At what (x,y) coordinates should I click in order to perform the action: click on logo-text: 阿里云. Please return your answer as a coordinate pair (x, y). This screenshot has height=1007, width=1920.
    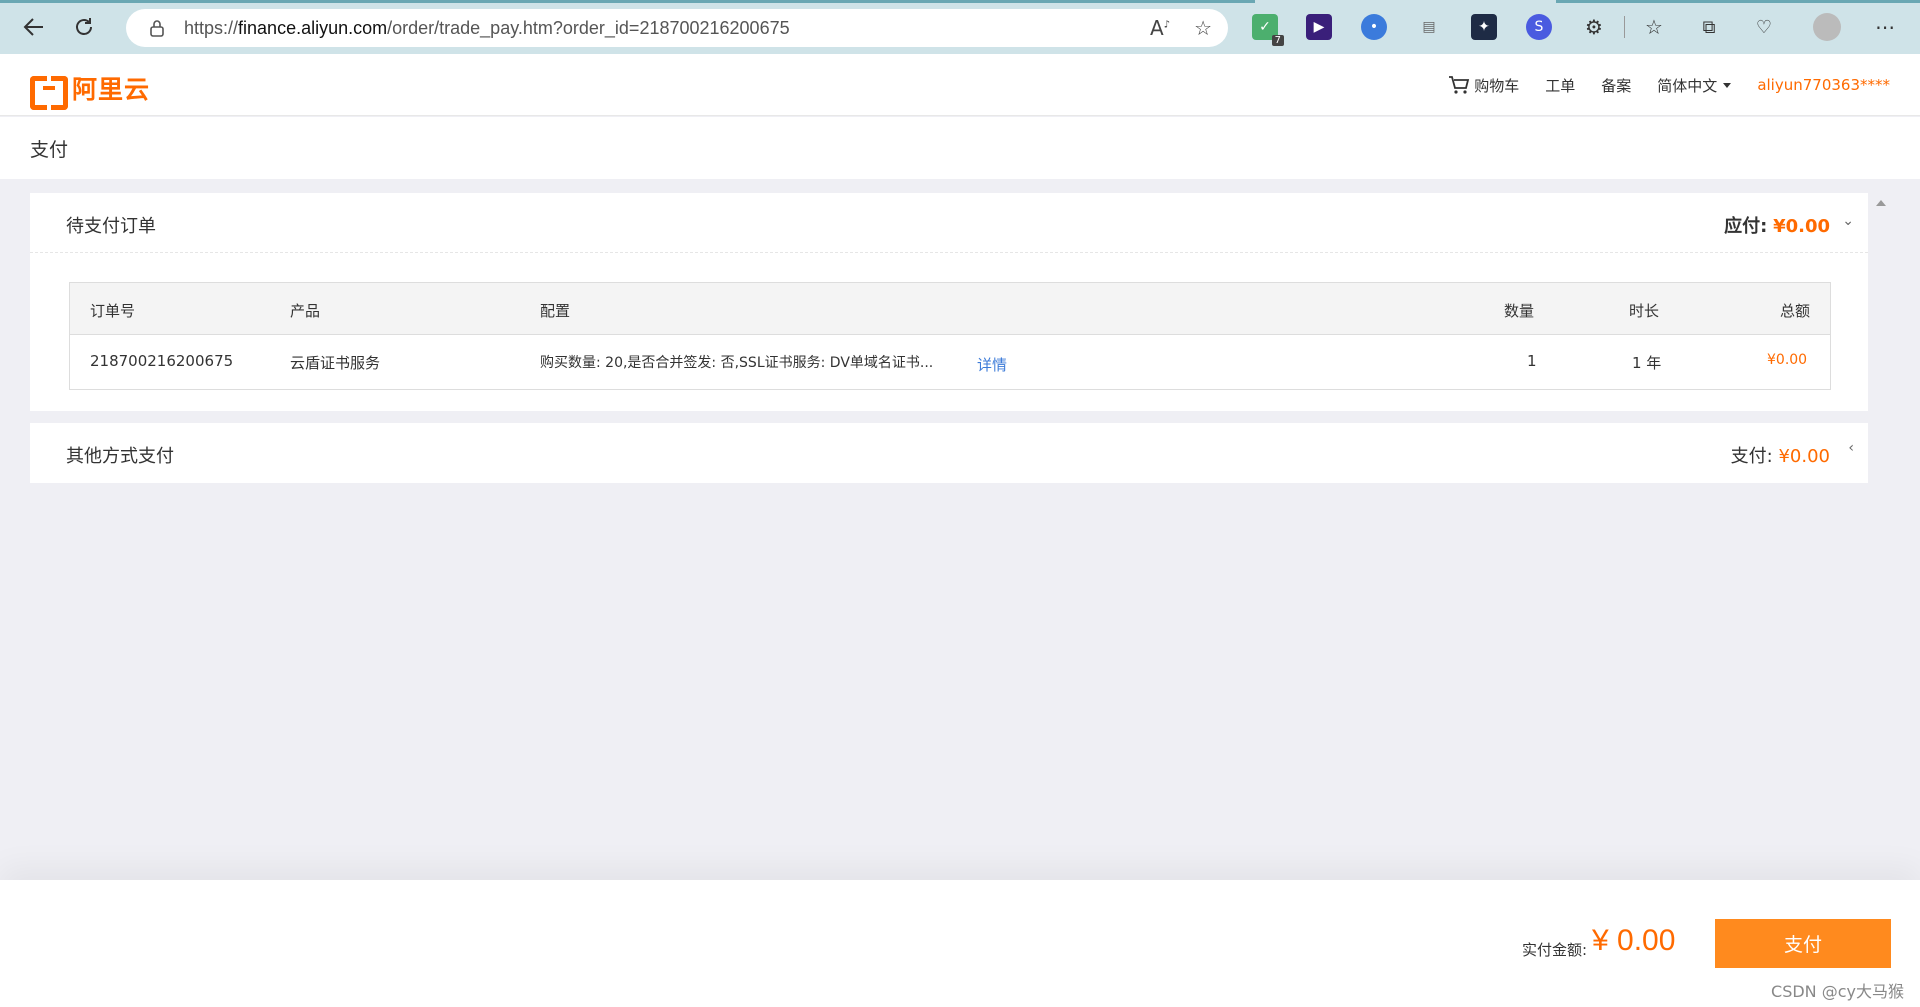
    Looking at the image, I should click on (111, 89).